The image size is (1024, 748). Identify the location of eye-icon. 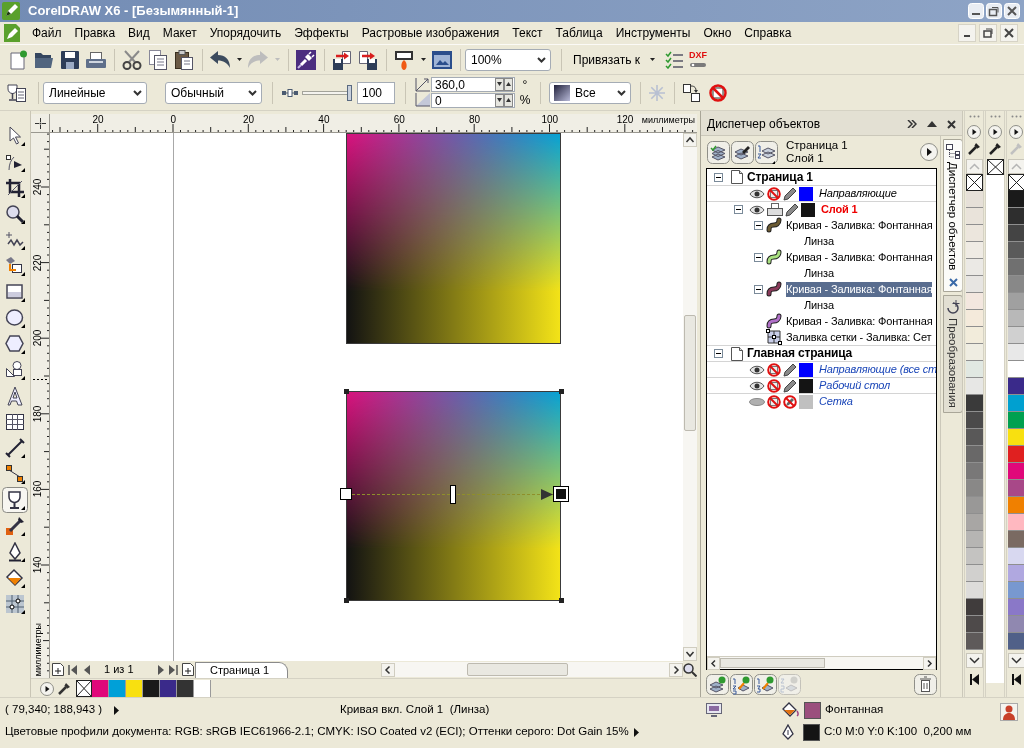
(757, 193).